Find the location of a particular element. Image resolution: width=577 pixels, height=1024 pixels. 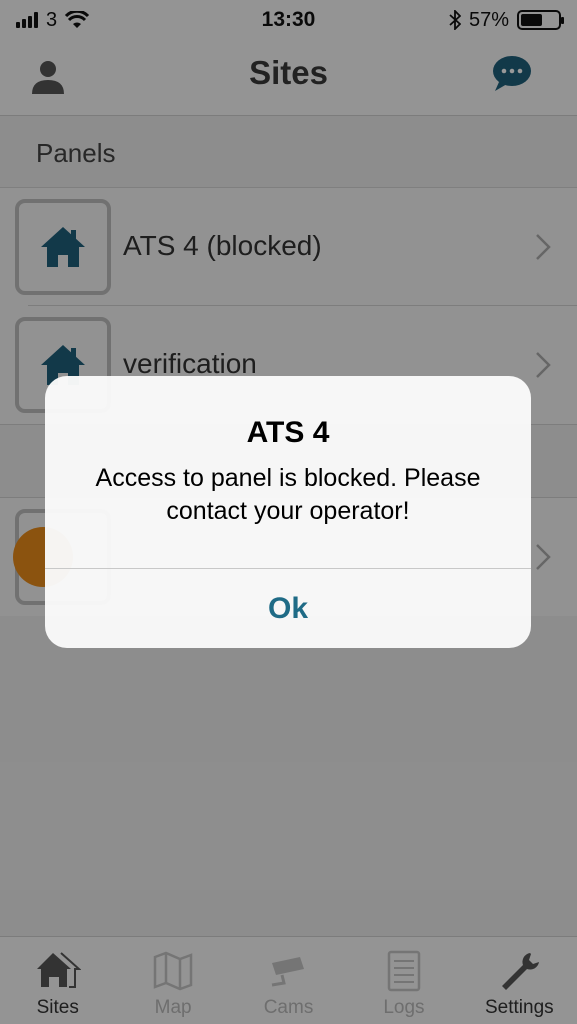

ok-button: Ok is located at coordinates (288, 608).